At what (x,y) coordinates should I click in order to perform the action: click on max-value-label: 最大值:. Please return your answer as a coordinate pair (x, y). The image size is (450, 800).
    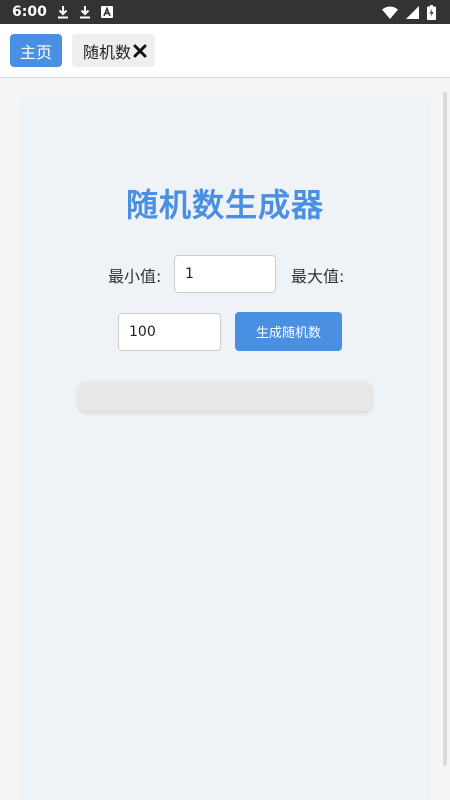
    Looking at the image, I should click on (318, 276).